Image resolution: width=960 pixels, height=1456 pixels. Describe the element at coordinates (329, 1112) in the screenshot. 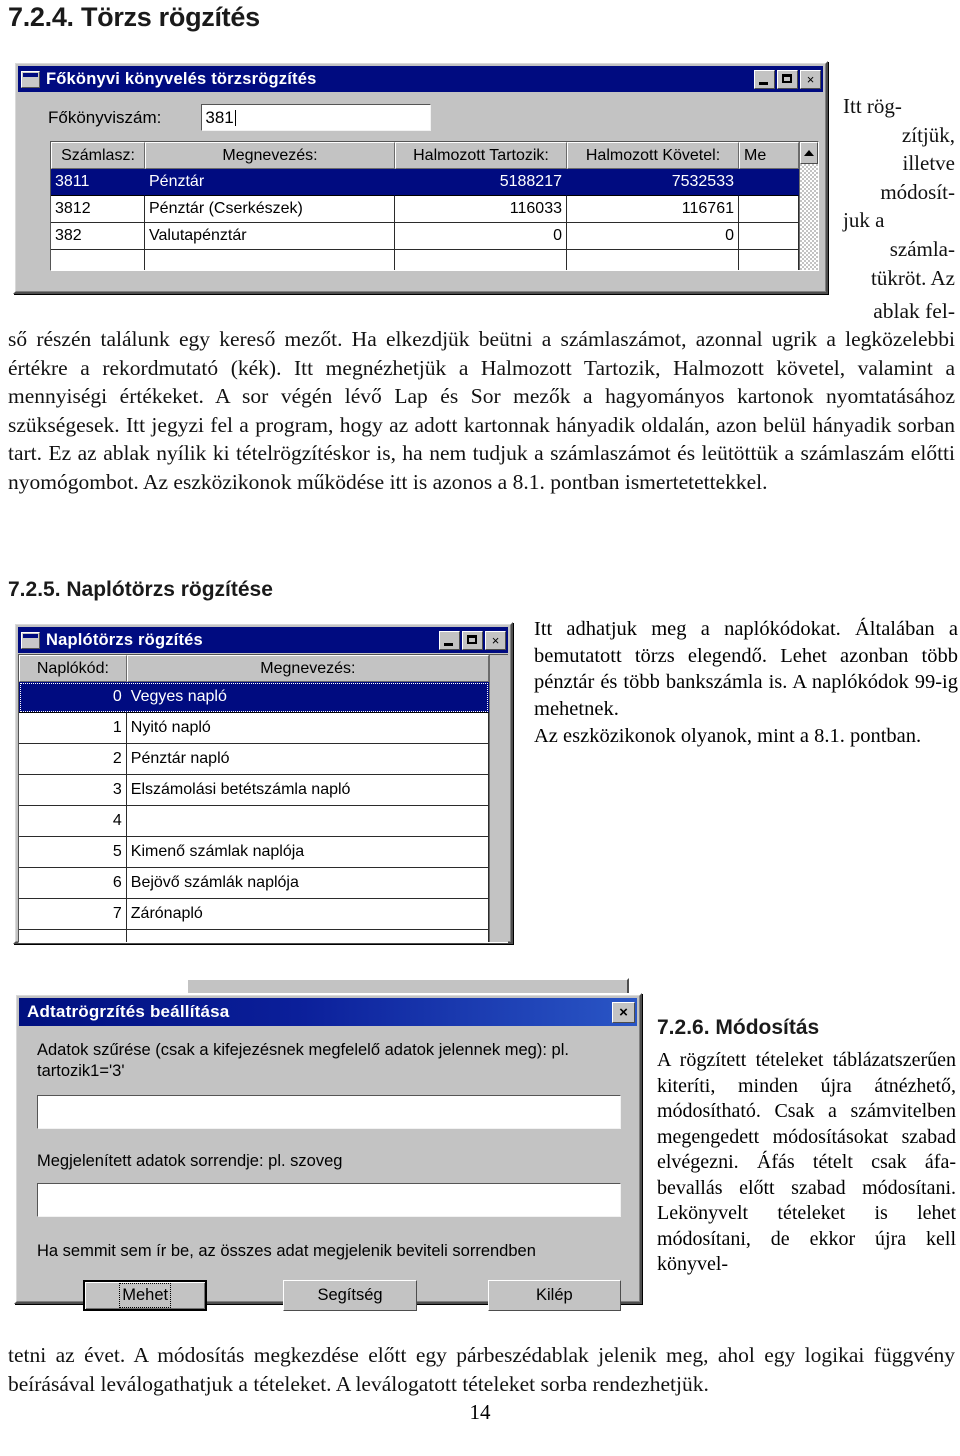

I see `filter-input` at that location.